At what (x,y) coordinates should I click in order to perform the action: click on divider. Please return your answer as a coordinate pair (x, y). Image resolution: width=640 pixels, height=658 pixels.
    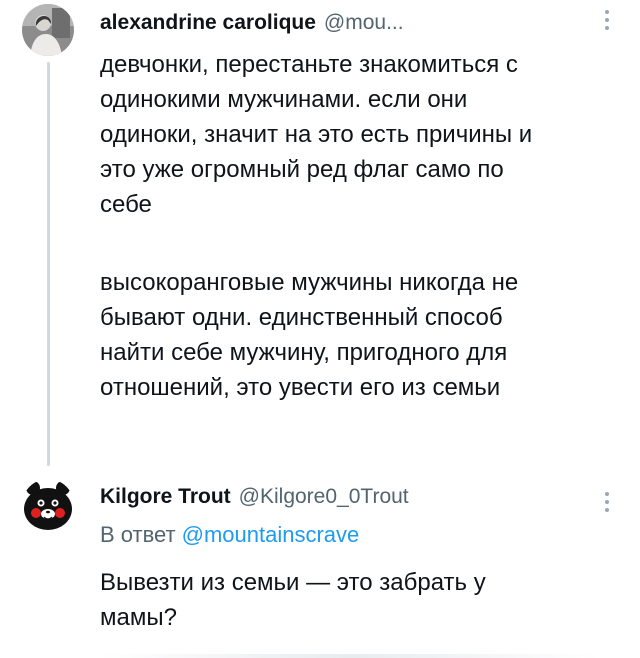
    Looking at the image, I should click on (350, 656).